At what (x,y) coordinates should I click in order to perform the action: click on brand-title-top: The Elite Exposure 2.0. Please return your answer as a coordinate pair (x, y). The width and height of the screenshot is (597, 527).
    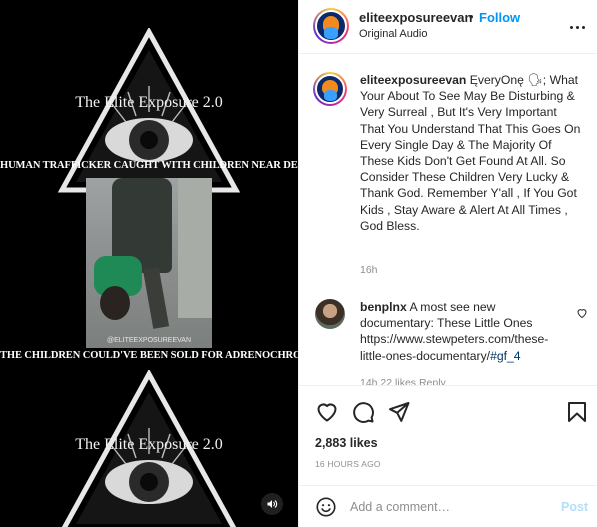
    Looking at the image, I should click on (149, 102).